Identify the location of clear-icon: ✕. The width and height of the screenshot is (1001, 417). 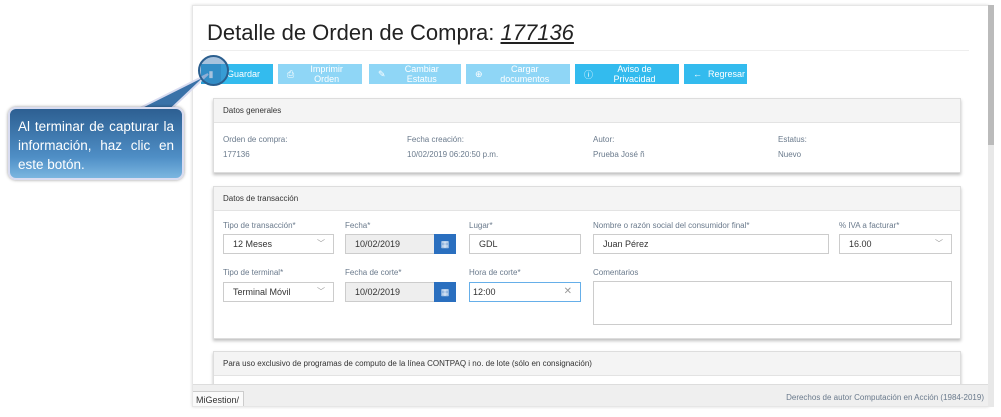
(568, 292).